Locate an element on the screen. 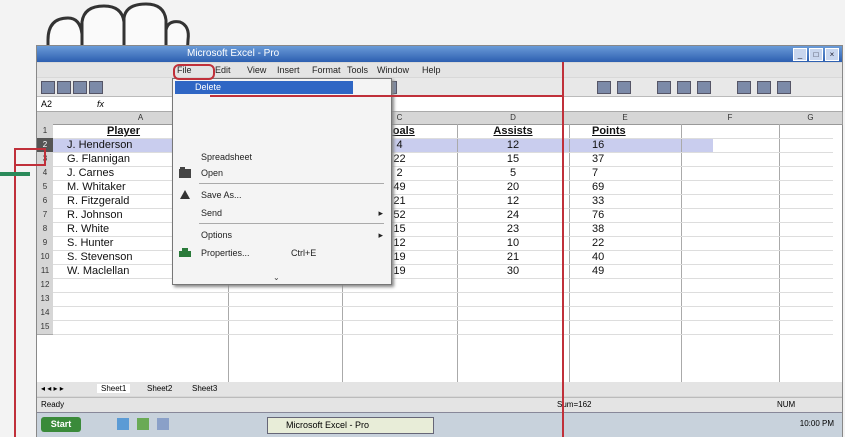  italic-icon is located at coordinates (684, 87).